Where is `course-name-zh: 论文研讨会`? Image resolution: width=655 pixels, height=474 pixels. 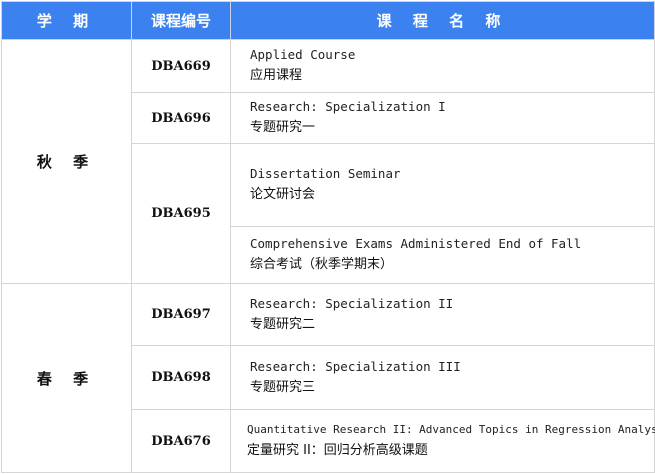
course-name-zh: 论文研讨会 is located at coordinates (283, 194).